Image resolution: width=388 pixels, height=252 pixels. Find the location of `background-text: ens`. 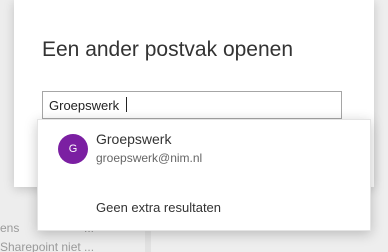

background-text: ens is located at coordinates (10, 228).